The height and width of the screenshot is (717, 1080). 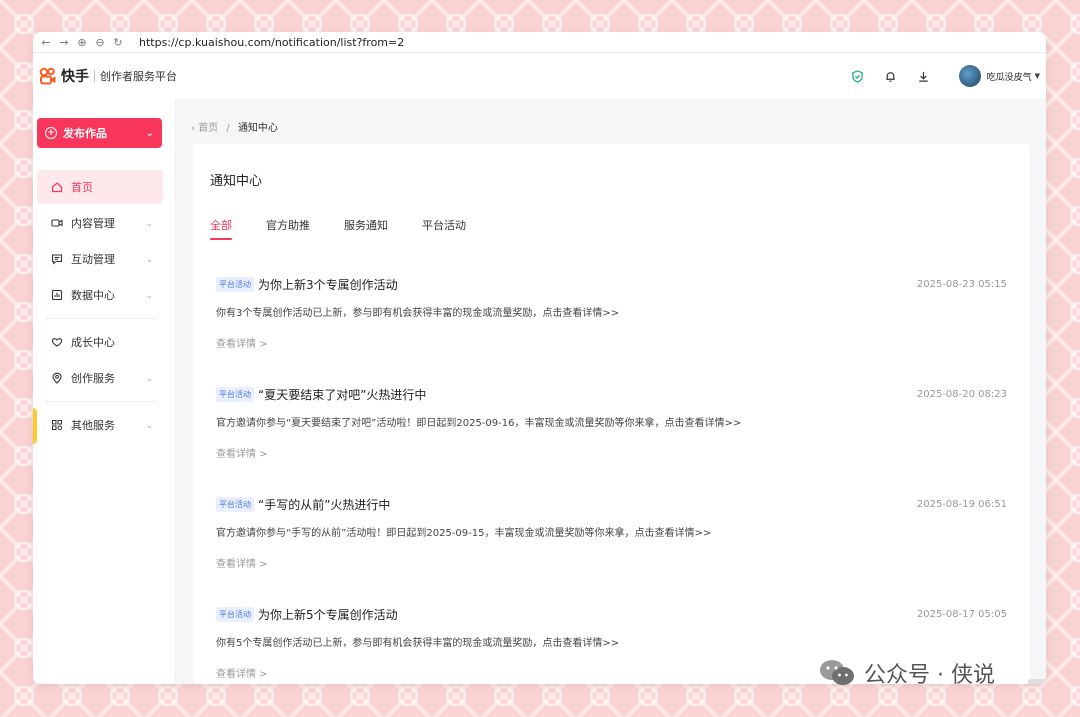 I want to click on sidebar-item-interaction: 互动管理 ⌄, so click(x=100, y=259).